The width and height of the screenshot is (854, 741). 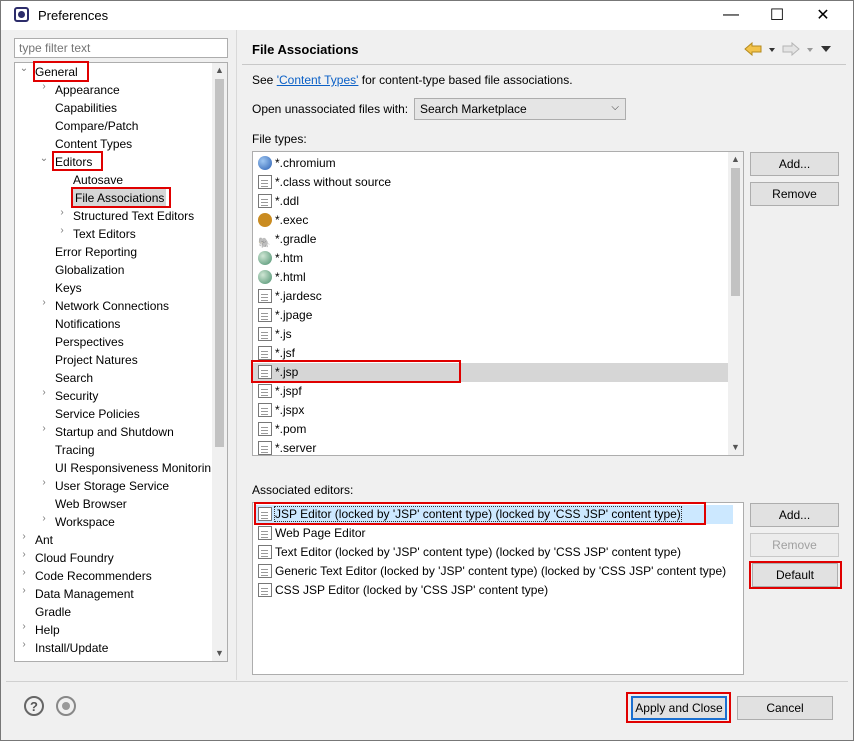 I want to click on gradle-icon: 🐘, so click(x=264, y=243).